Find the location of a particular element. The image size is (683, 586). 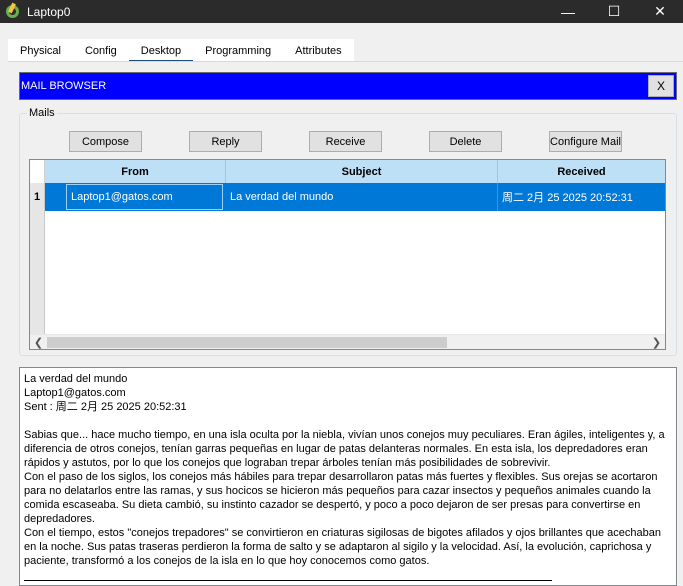

message-from: Laptop1@gatos.com is located at coordinates (75, 393).